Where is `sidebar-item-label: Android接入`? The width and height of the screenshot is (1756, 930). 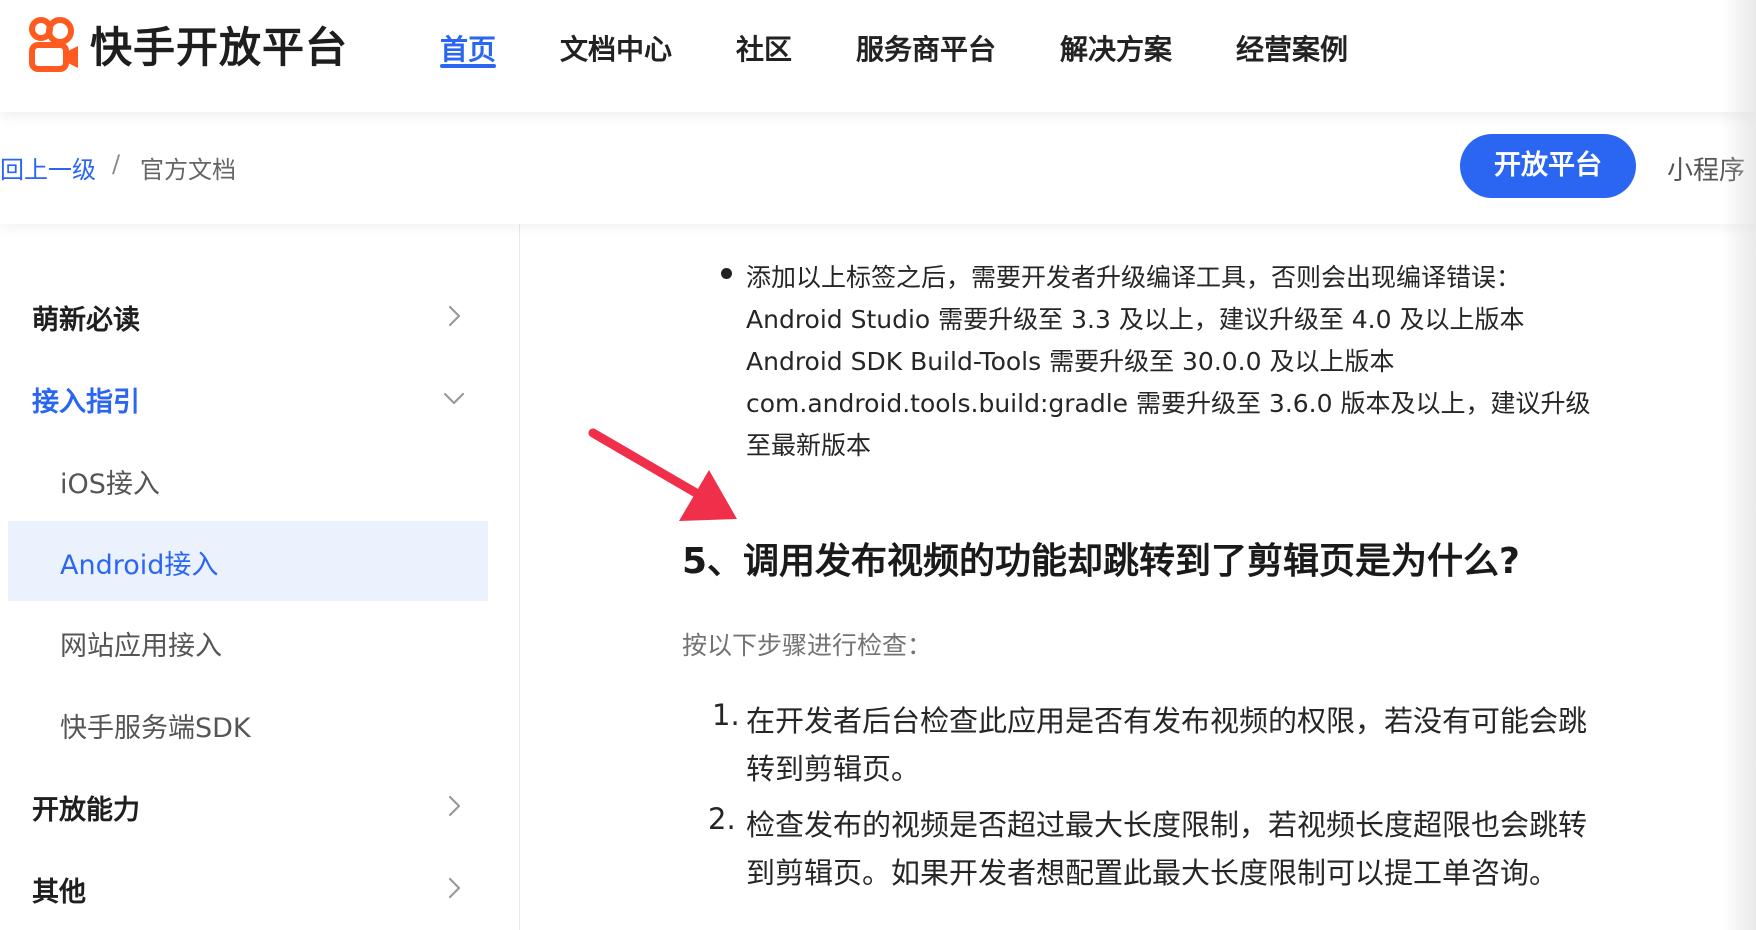
sidebar-item-label: Android接入 is located at coordinates (139, 565).